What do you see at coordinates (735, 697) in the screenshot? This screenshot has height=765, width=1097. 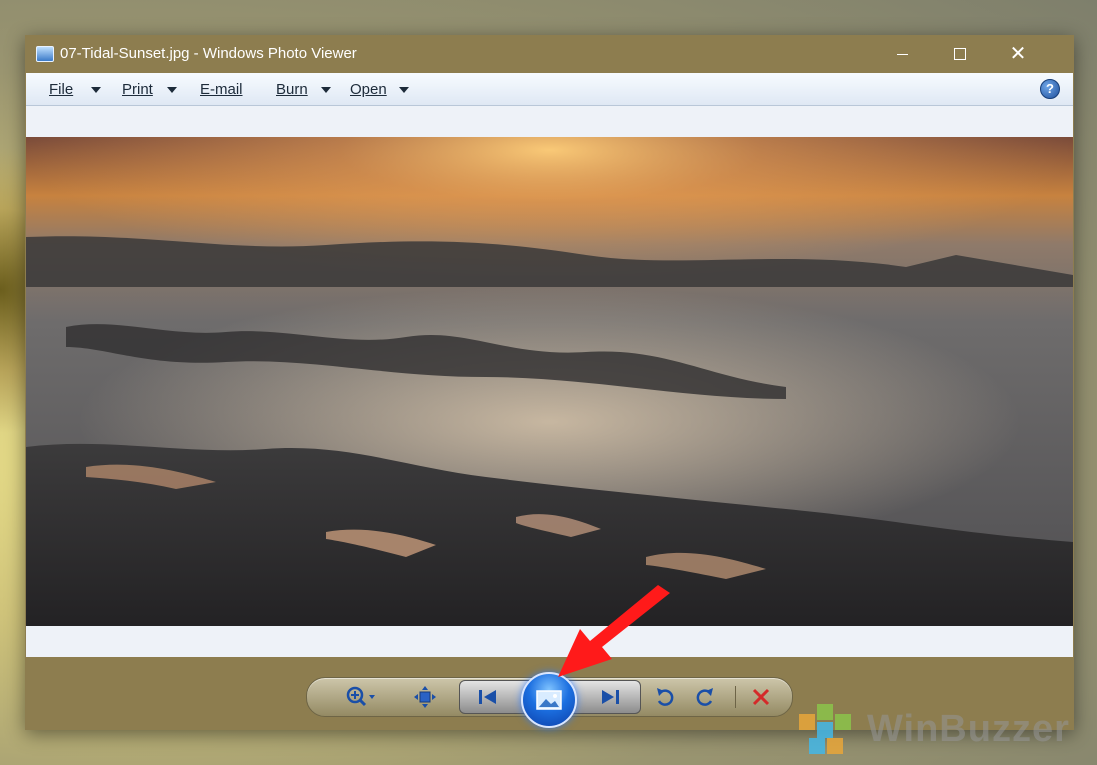 I see `toolbar-separator` at bounding box center [735, 697].